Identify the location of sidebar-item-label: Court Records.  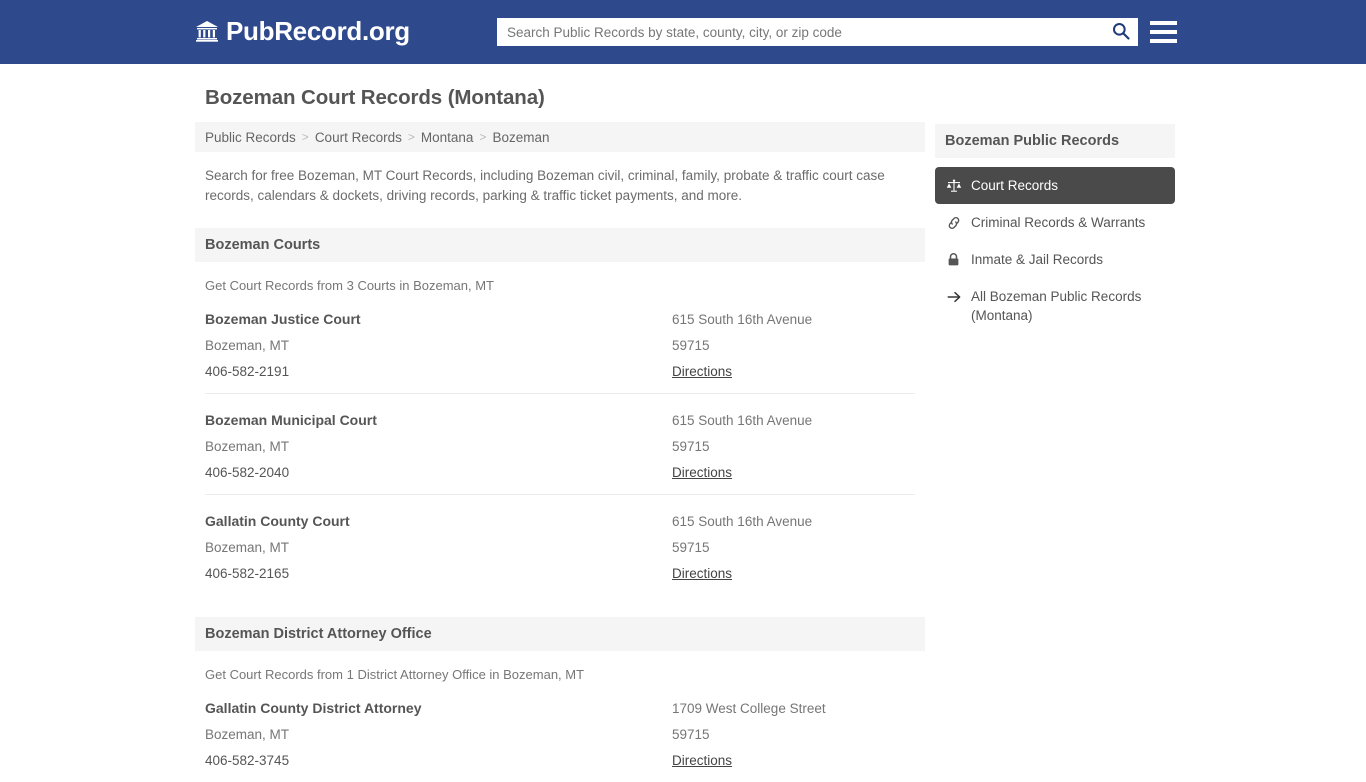
(1015, 185).